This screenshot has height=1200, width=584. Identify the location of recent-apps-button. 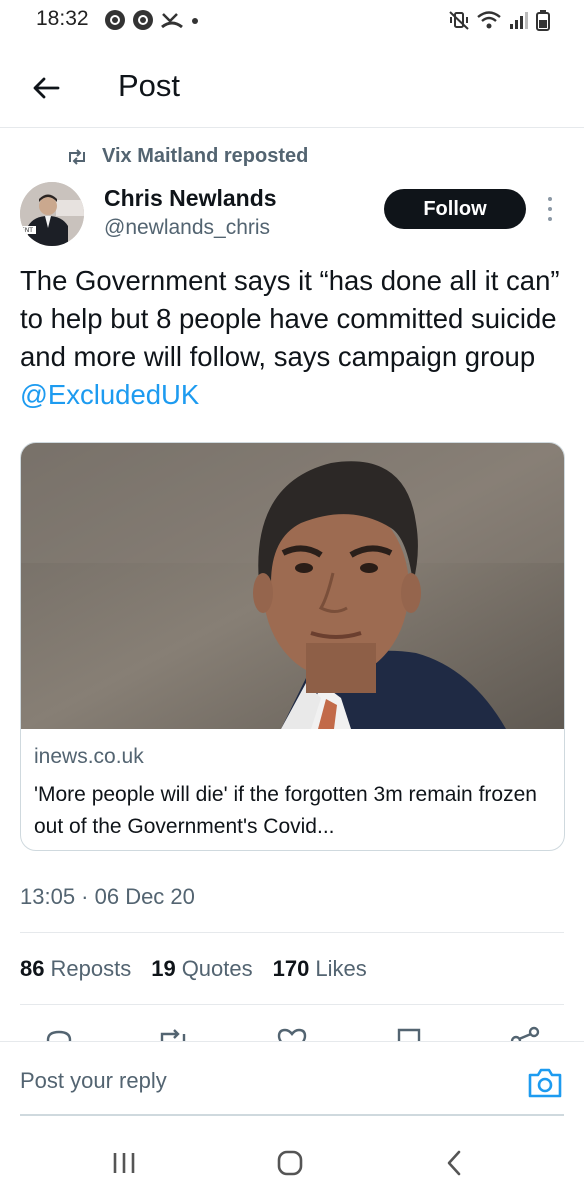
(124, 1163).